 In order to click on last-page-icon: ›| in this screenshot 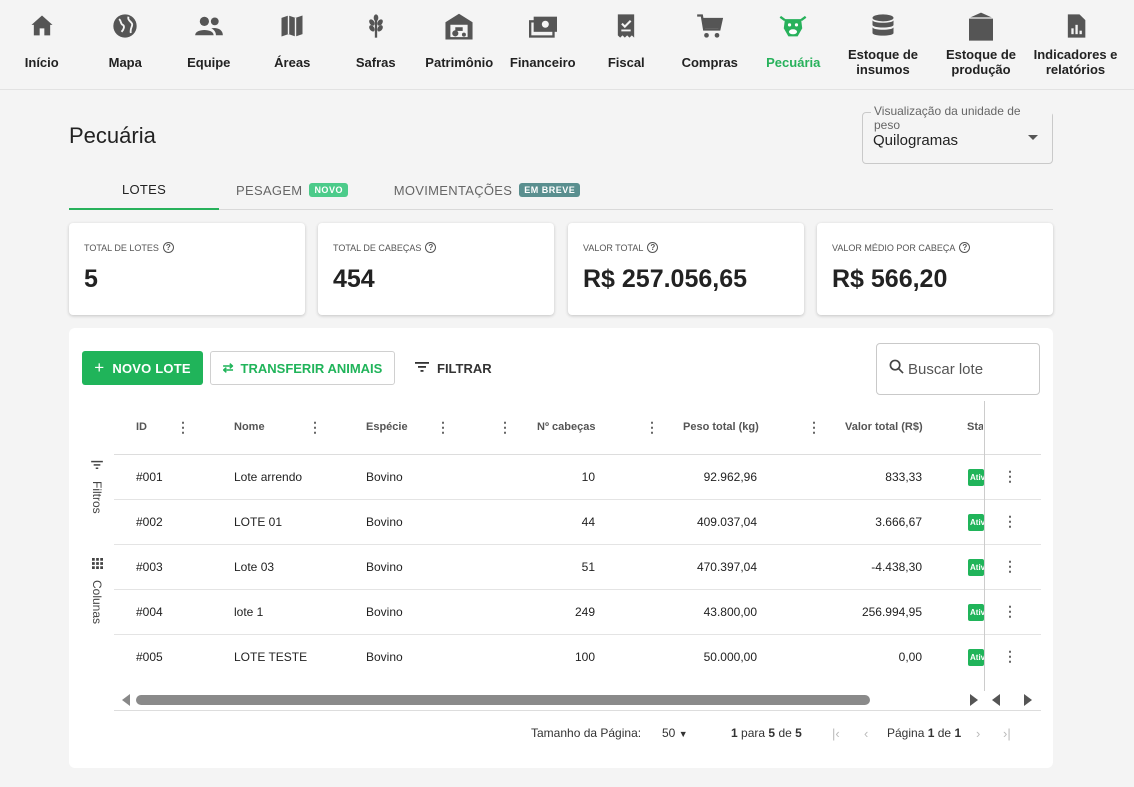, I will do `click(1007, 733)`.